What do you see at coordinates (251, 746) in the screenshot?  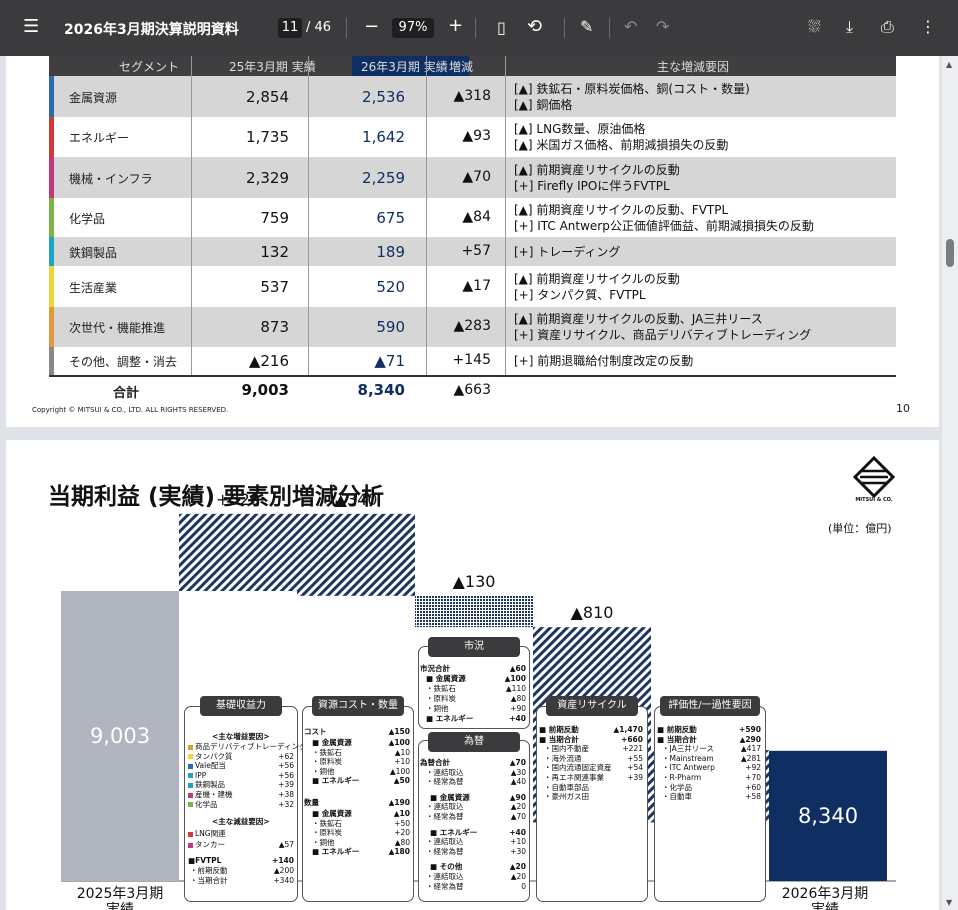 I see `factor-item-text: 商品デリバティブトレーディング` at bounding box center [251, 746].